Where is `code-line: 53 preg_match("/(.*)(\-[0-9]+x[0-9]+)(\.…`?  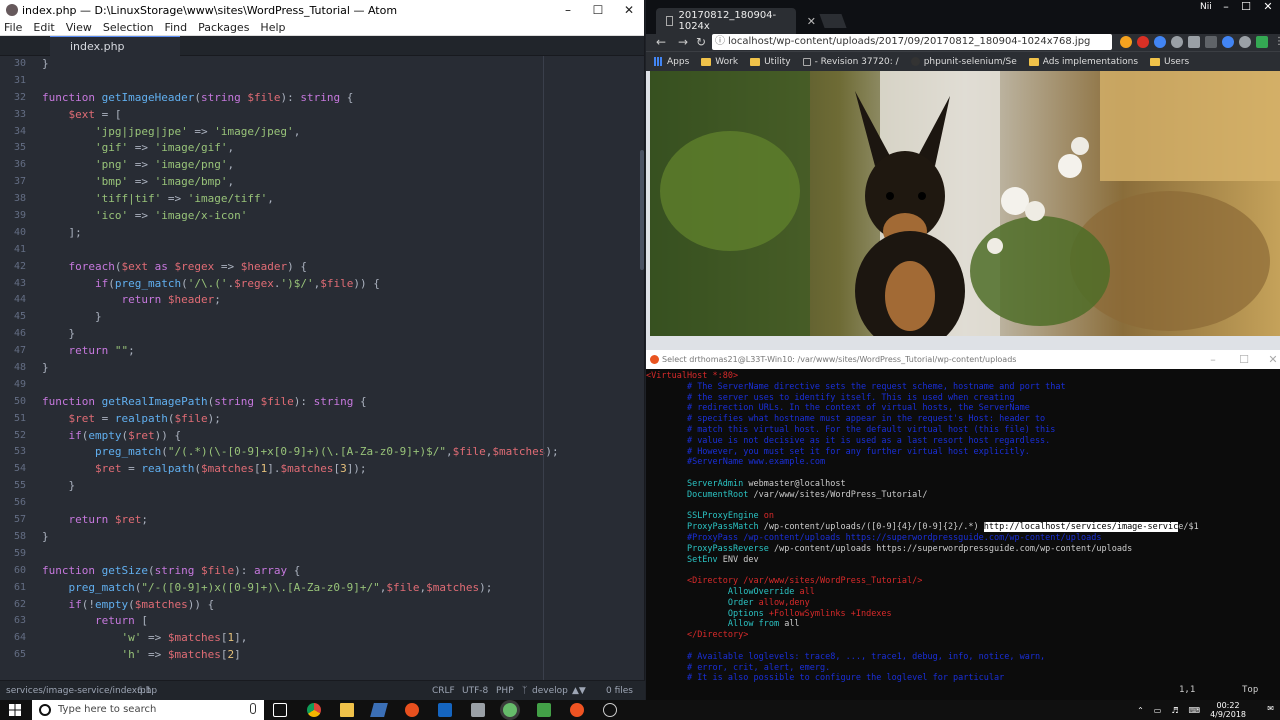 code-line: 53 preg_match("/(.*)(\-[0-9]+x[0-9]+)(\.… is located at coordinates (322, 452).